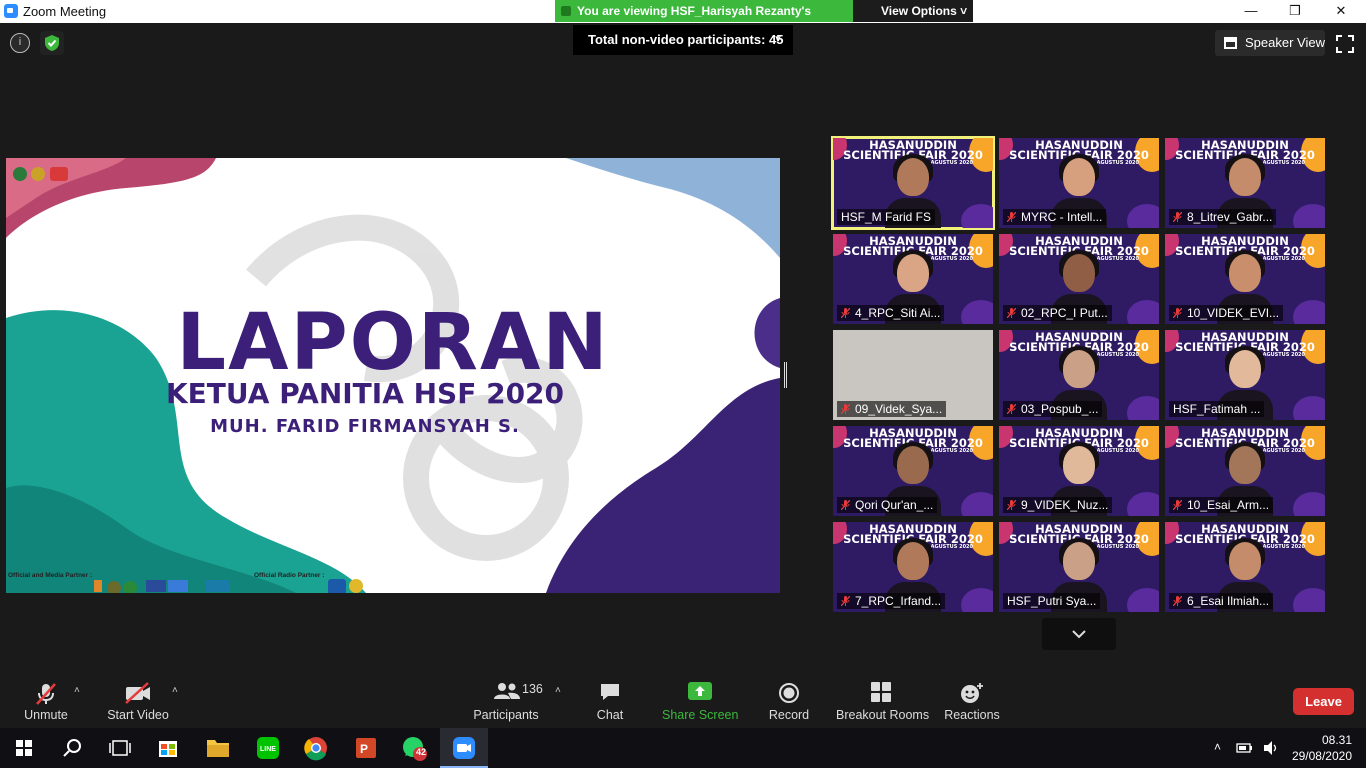  I want to click on search-button, so click(72, 748).